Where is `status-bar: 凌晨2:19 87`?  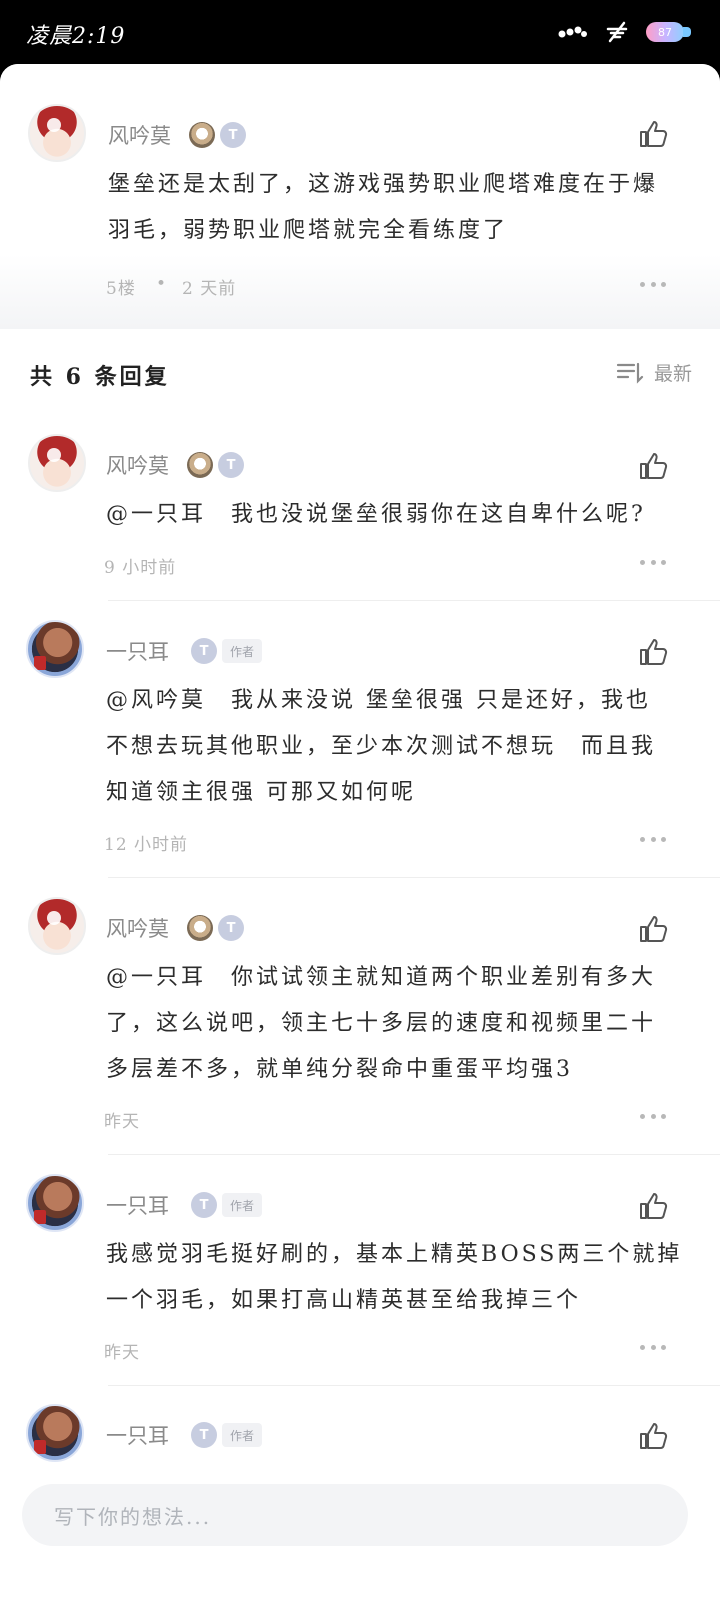 status-bar: 凌晨2:19 87 is located at coordinates (360, 32).